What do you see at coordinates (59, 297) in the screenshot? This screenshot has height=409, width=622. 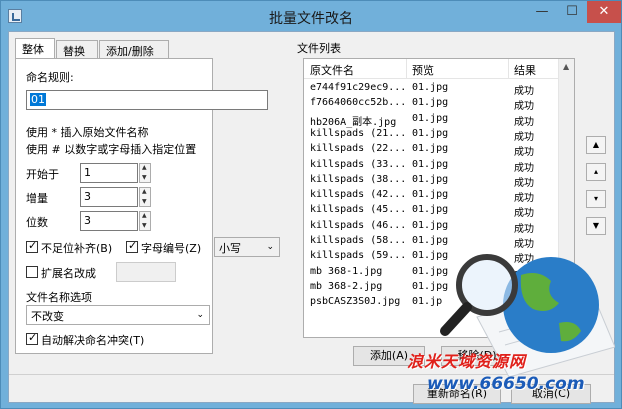 I see `name-options-label: 文件名称选项` at bounding box center [59, 297].